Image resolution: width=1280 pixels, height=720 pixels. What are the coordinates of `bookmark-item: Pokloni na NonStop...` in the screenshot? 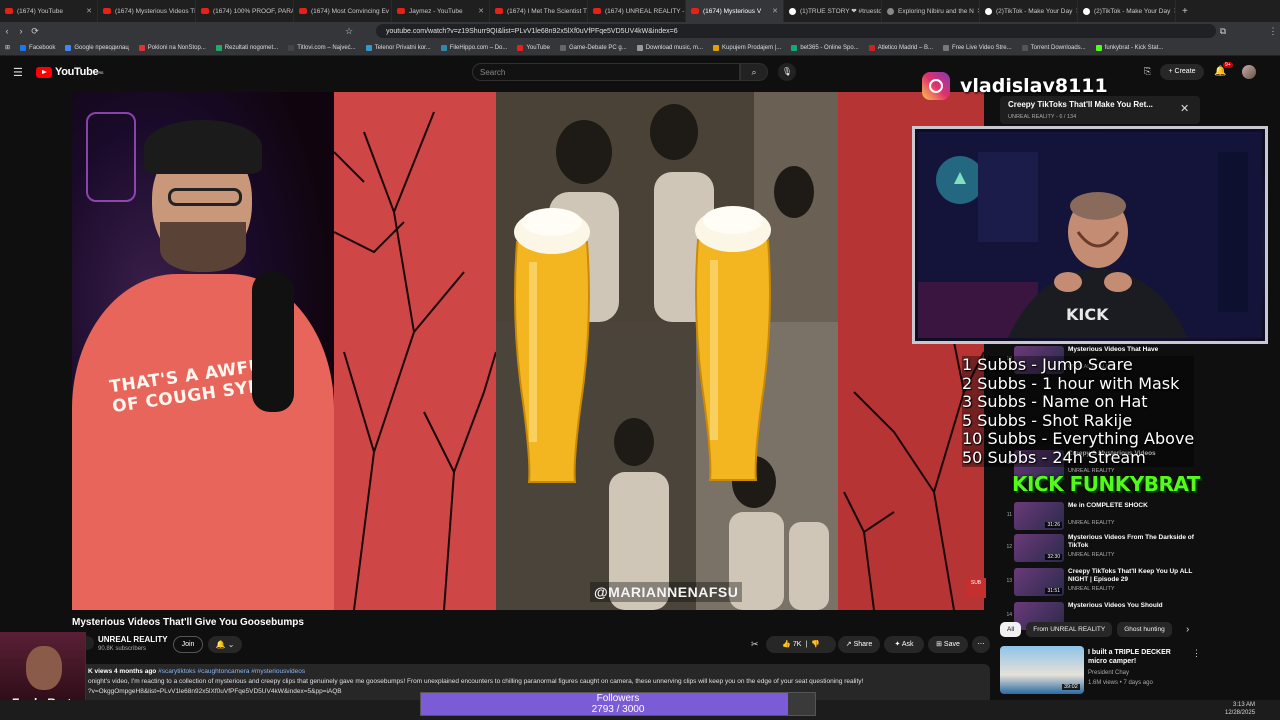 It's located at (172, 47).